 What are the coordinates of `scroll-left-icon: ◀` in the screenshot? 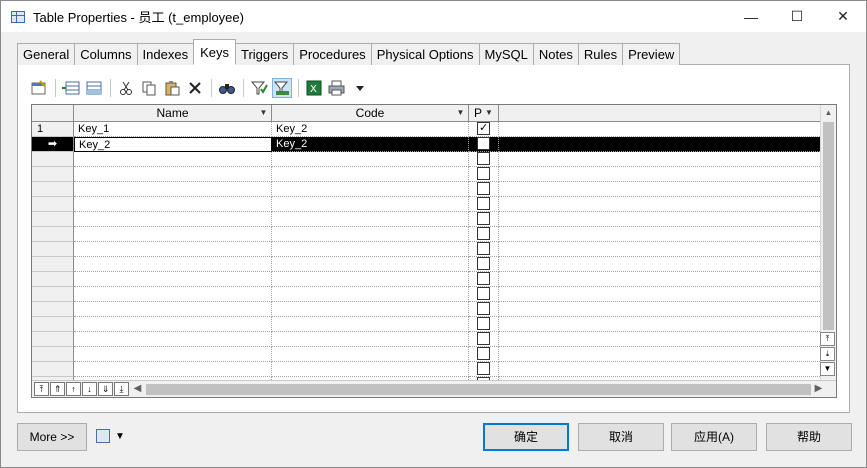 It's located at (137, 389).